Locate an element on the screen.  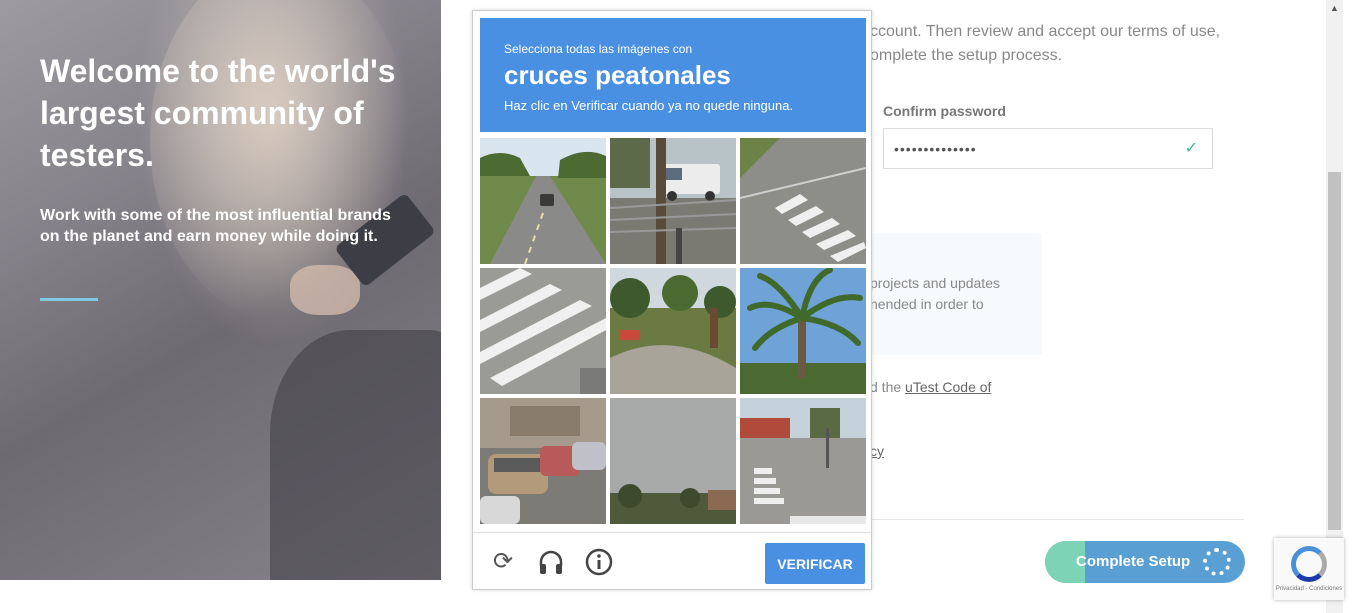
code-prefix: d the is located at coordinates (888, 387).